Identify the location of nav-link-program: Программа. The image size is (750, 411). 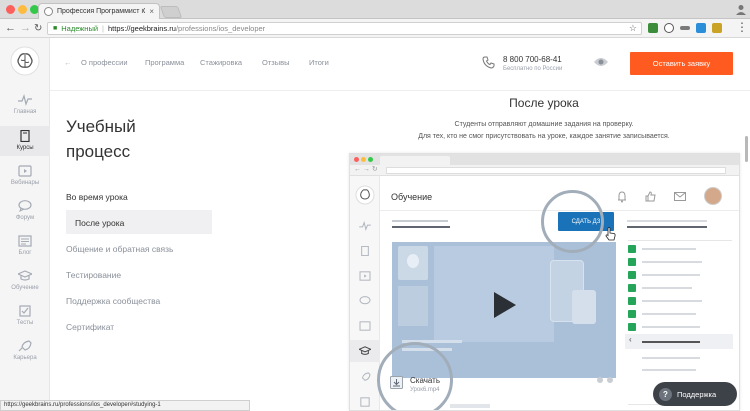
(164, 62).